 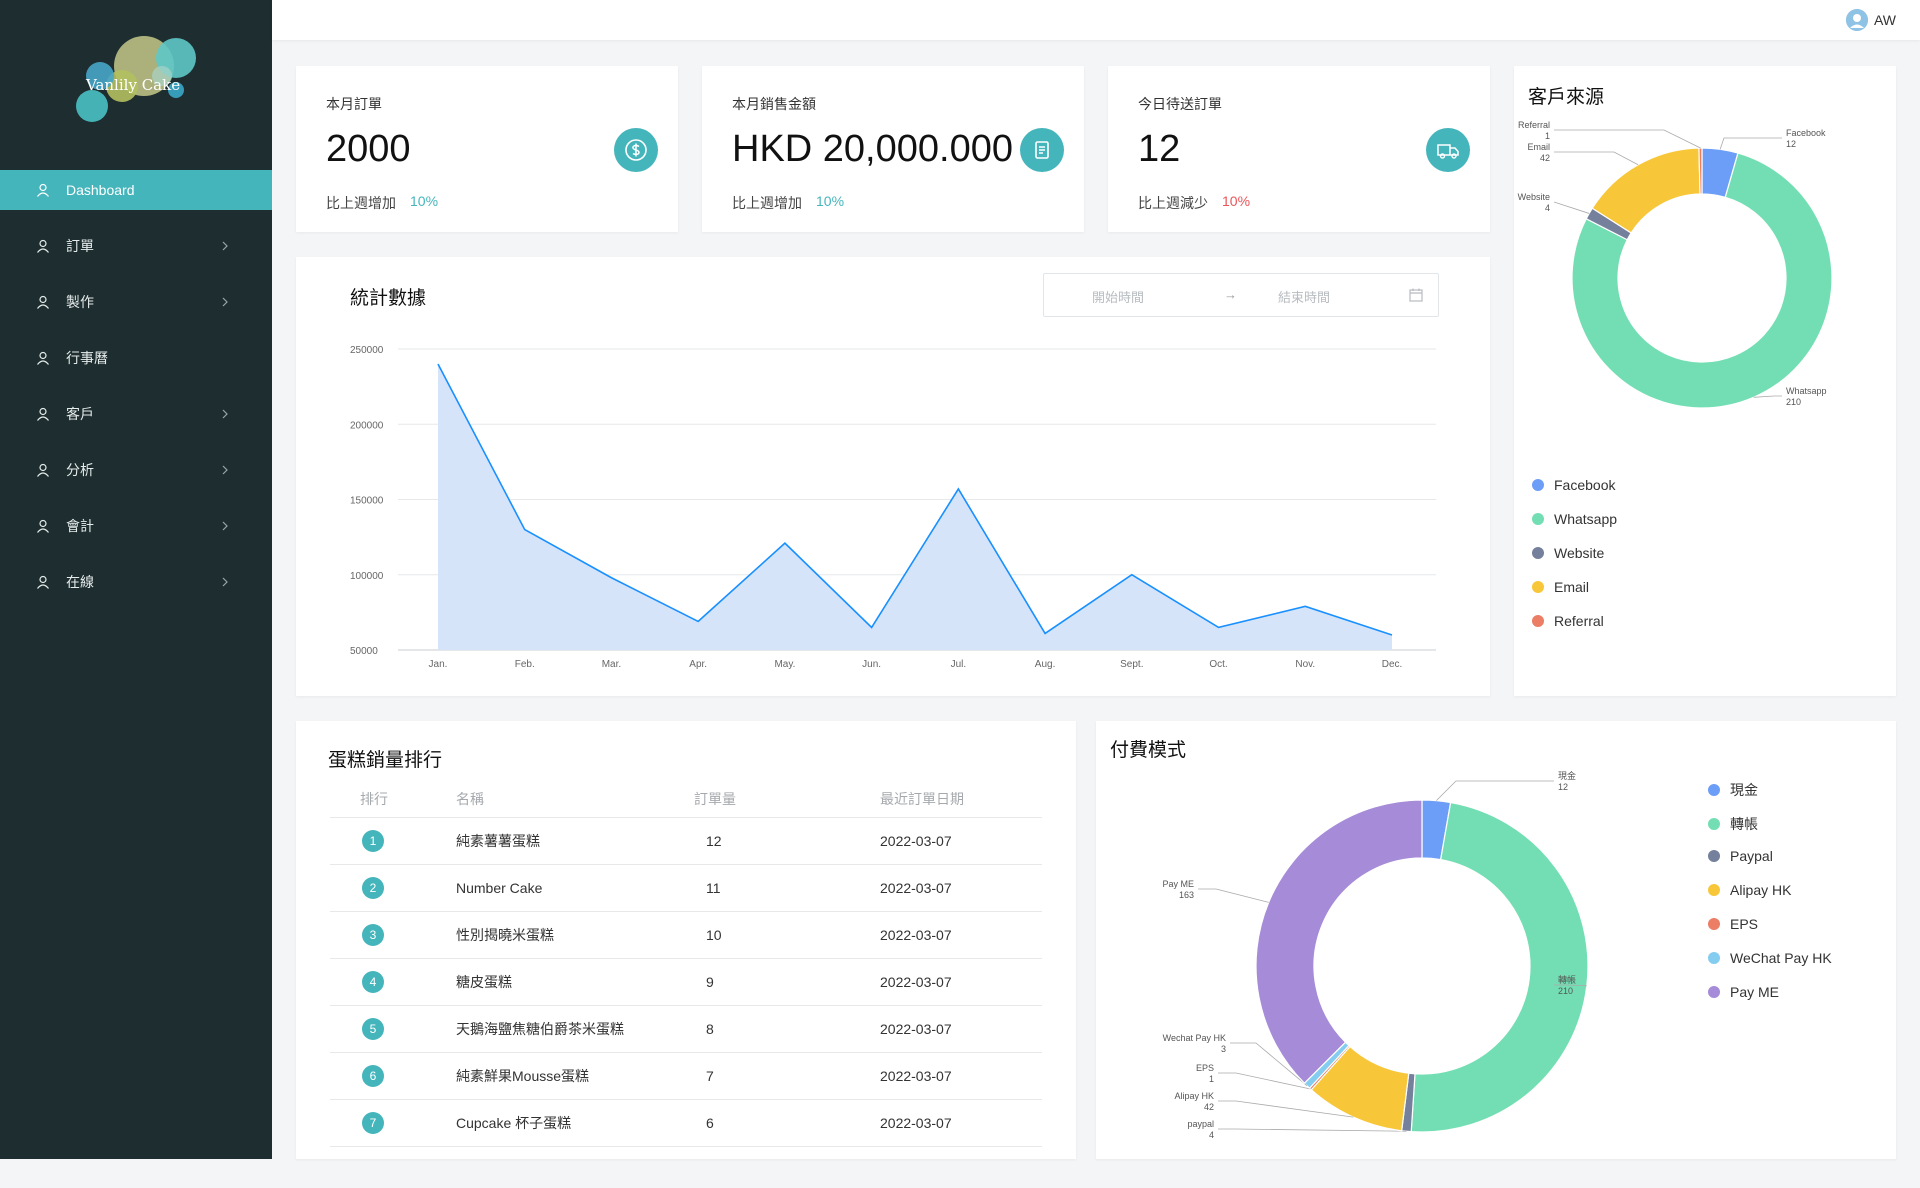 I want to click on column-header: 排行, so click(x=393, y=799).